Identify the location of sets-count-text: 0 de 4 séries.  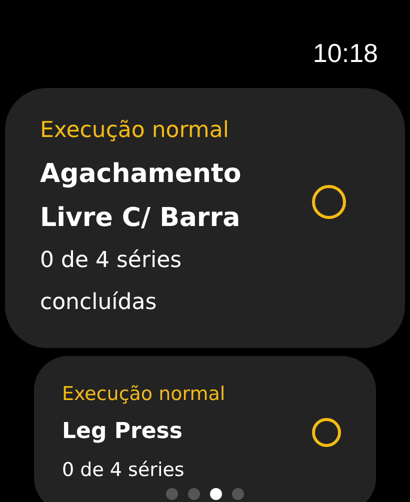
(124, 470).